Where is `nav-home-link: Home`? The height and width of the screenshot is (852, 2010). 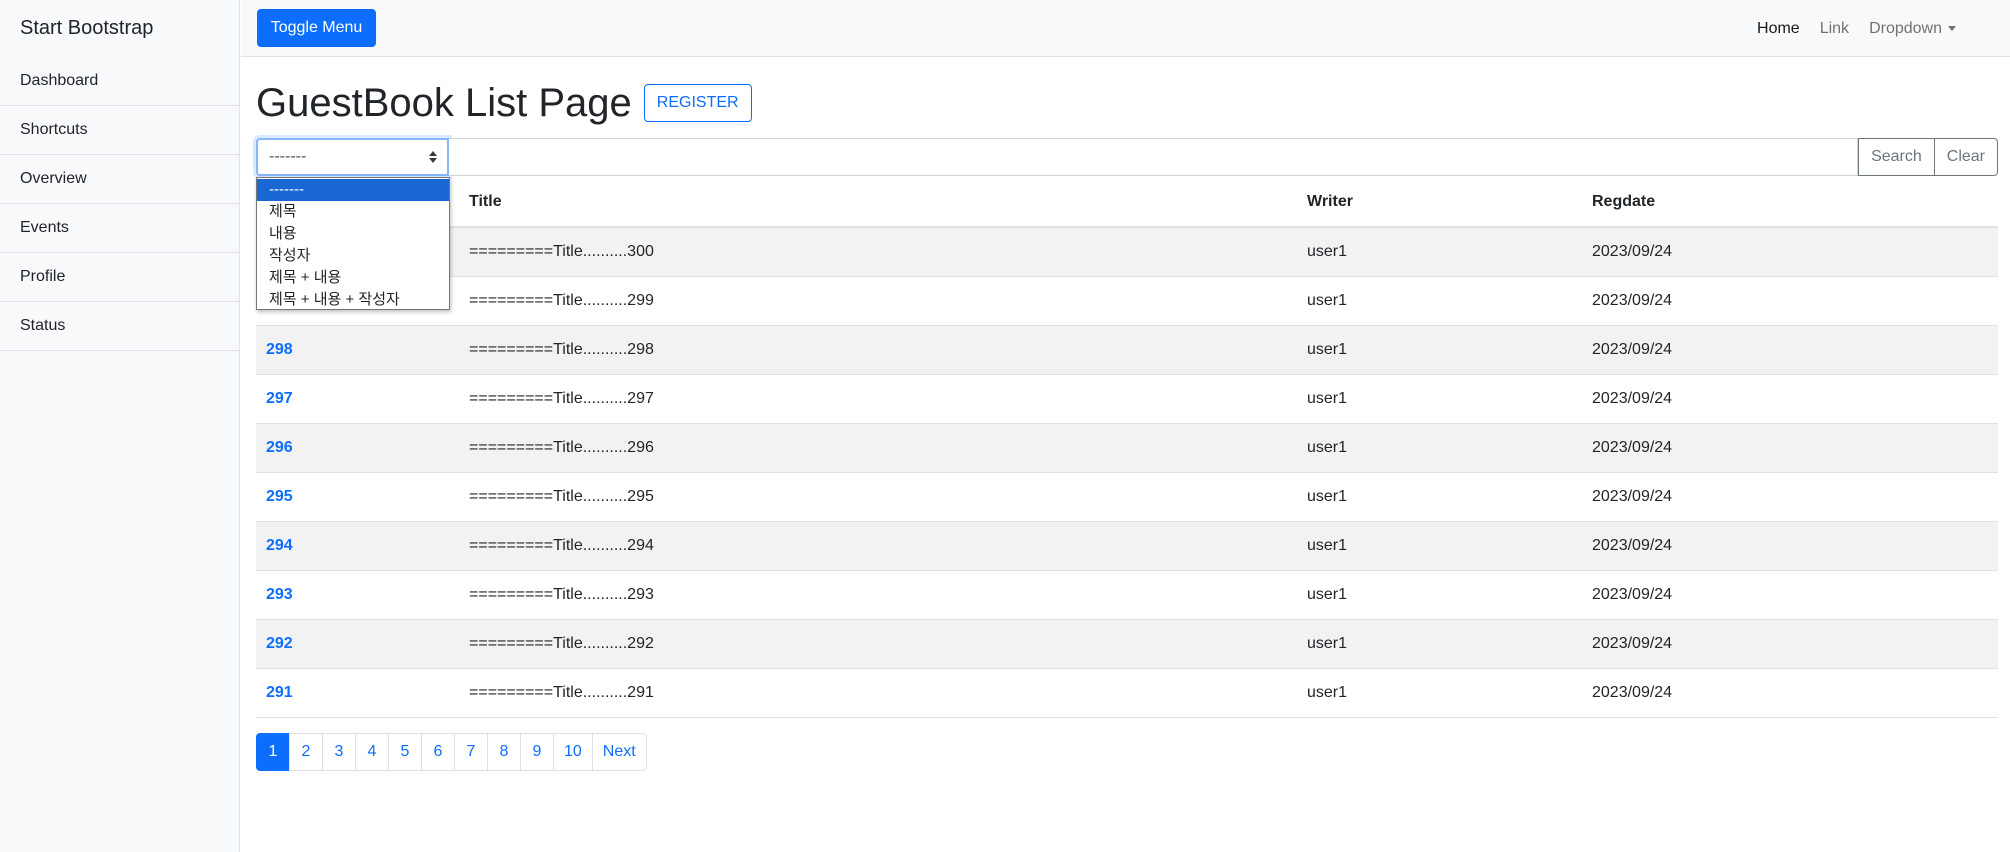 nav-home-link: Home is located at coordinates (1778, 29).